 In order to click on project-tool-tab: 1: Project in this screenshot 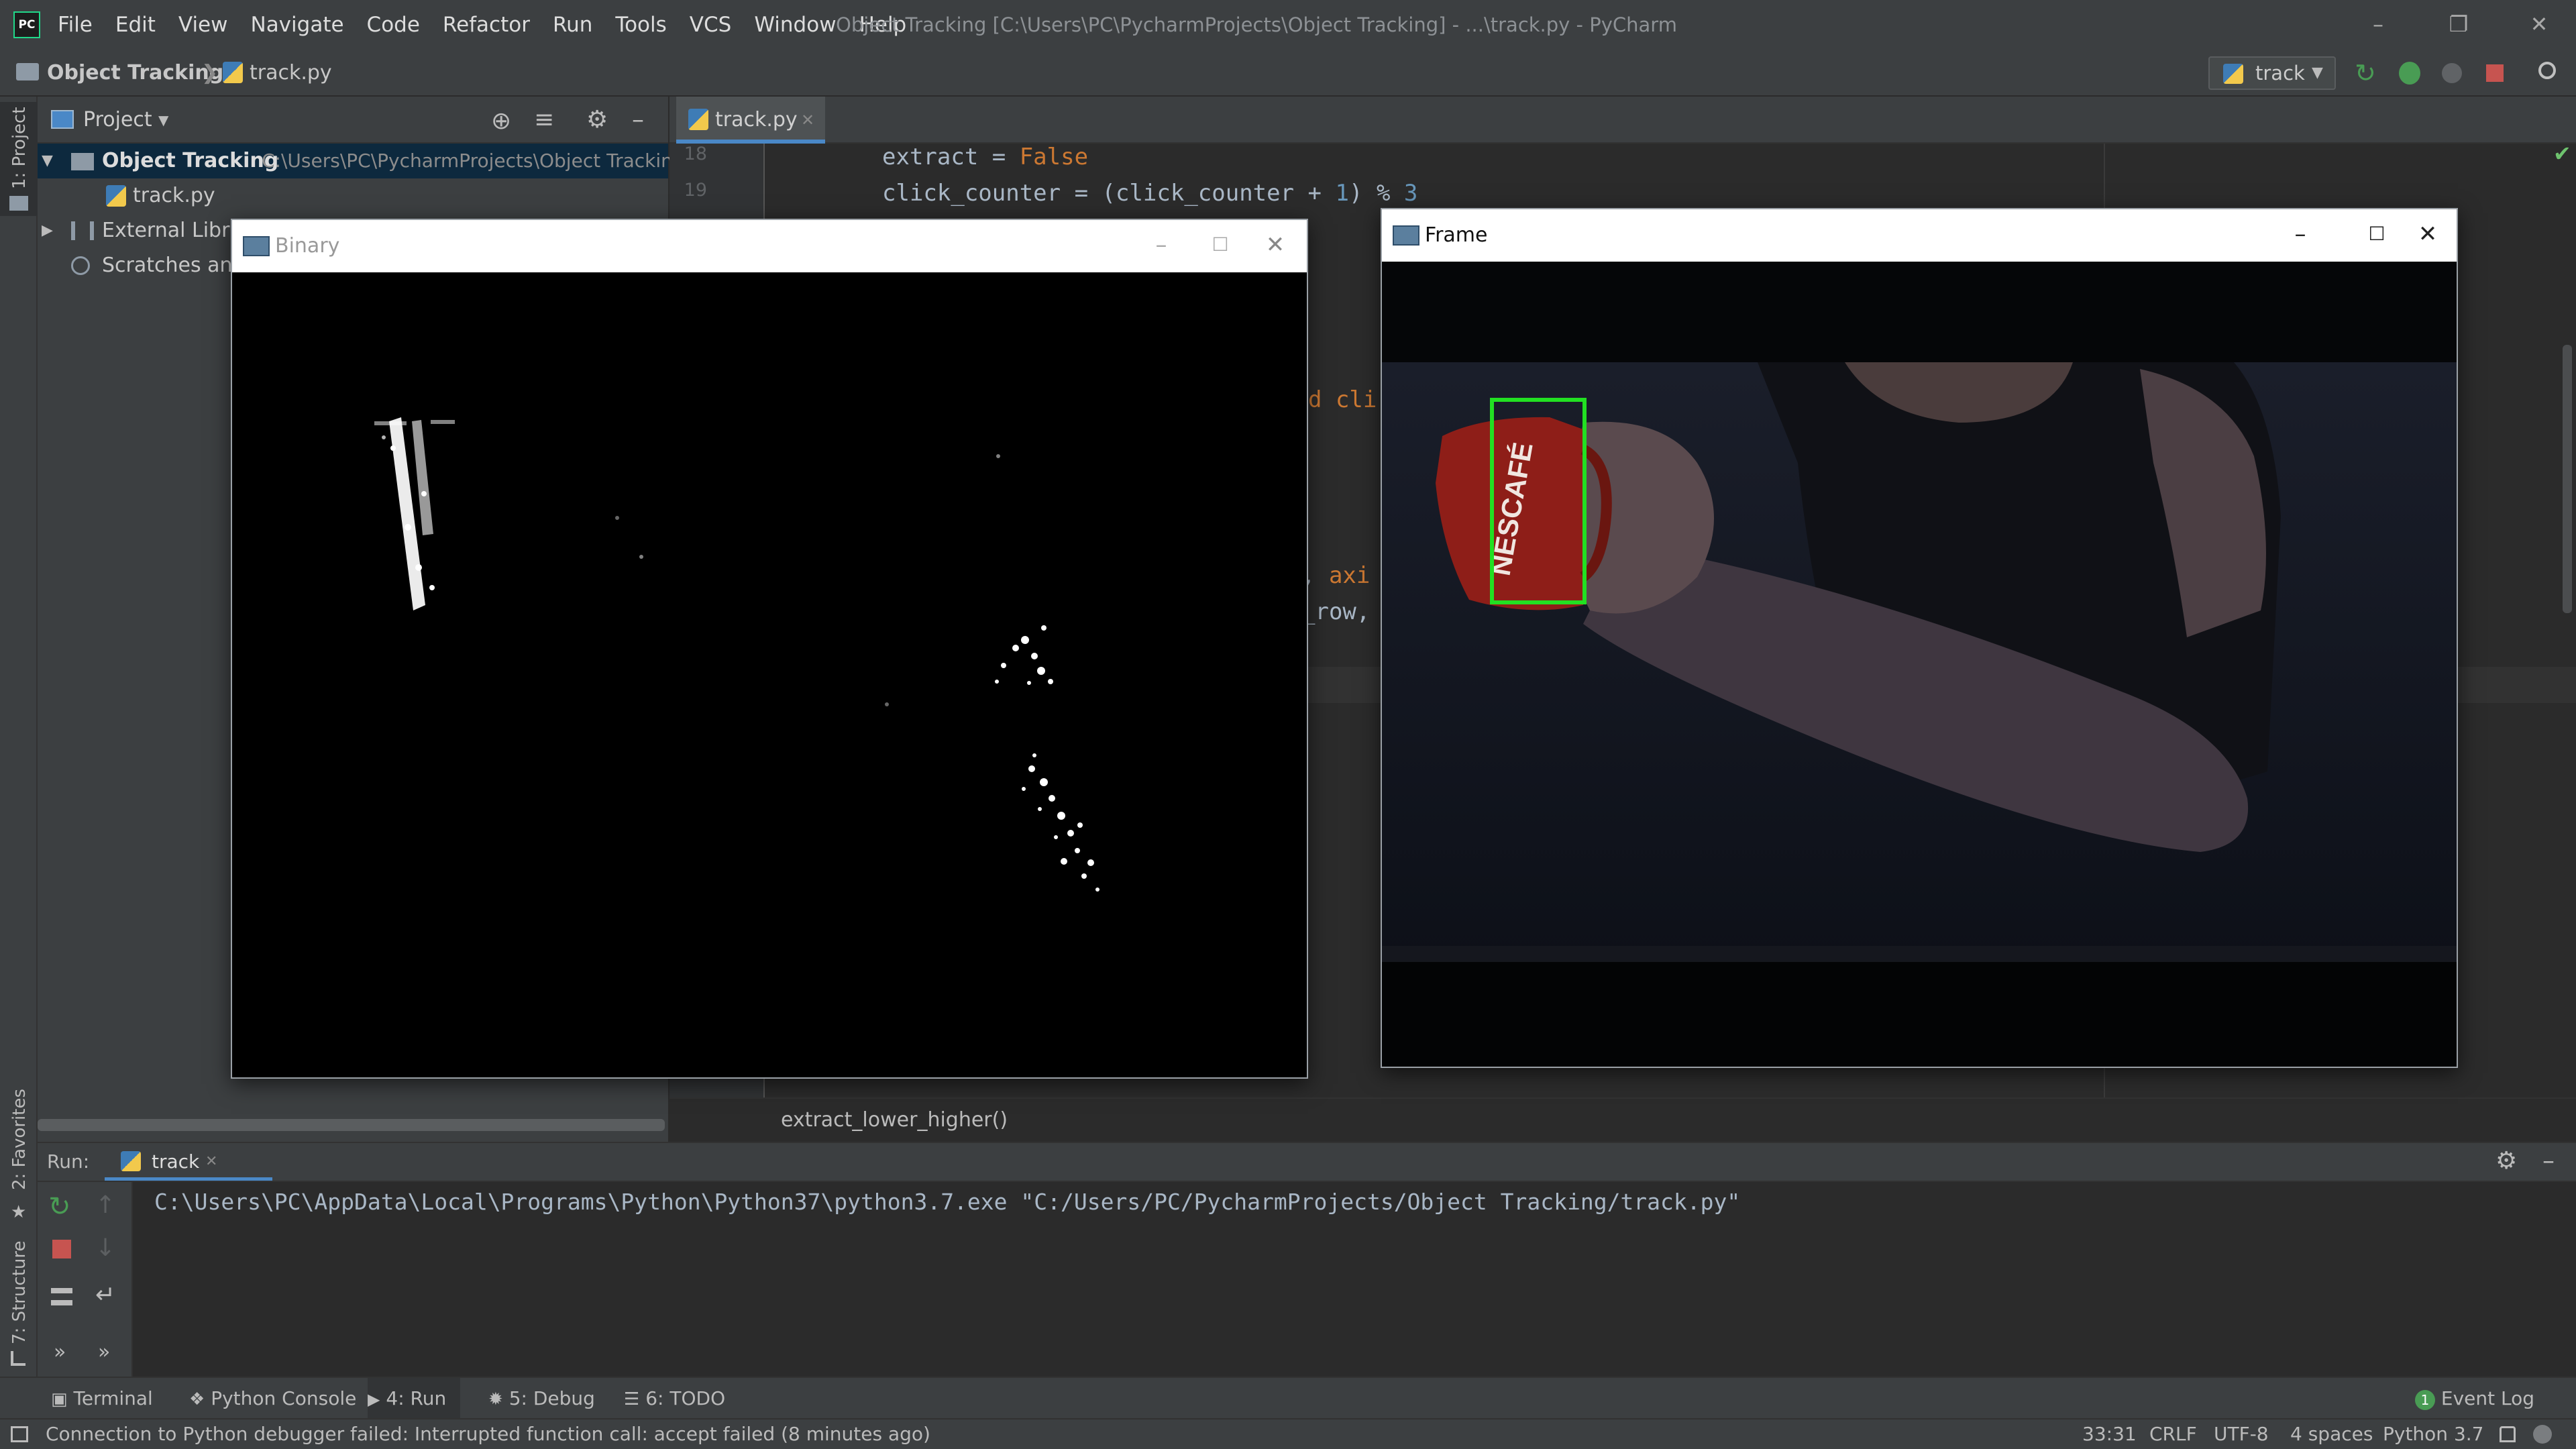, I will do `click(19, 159)`.